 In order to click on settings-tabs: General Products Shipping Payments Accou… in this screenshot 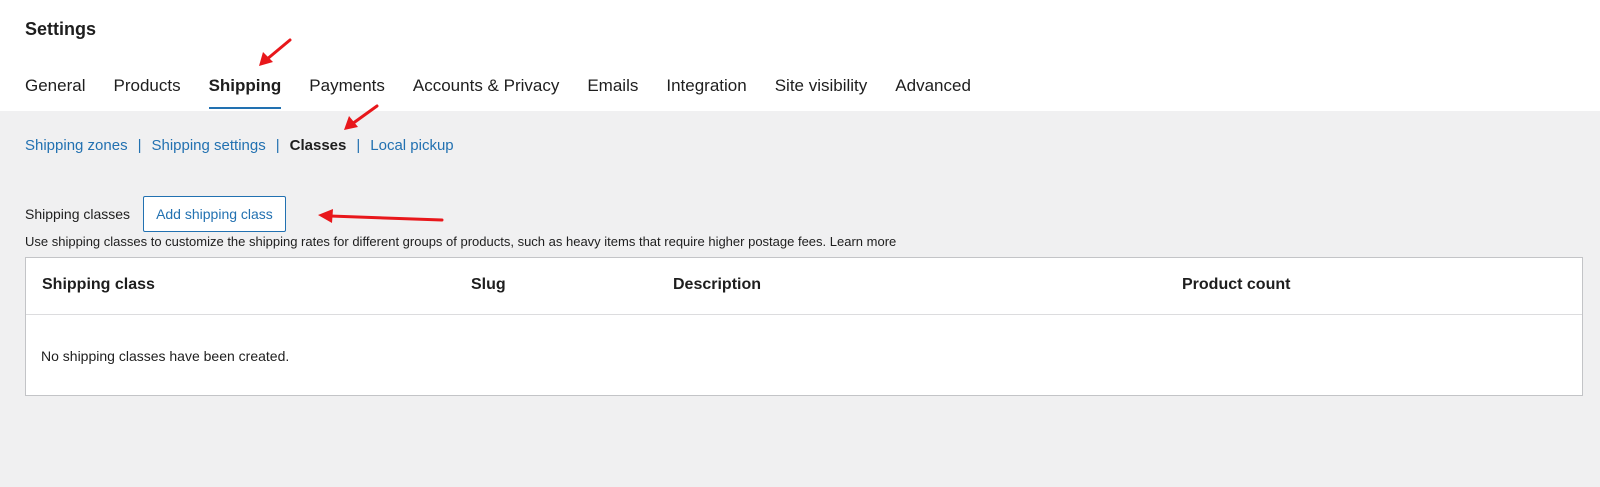, I will do `click(512, 92)`.